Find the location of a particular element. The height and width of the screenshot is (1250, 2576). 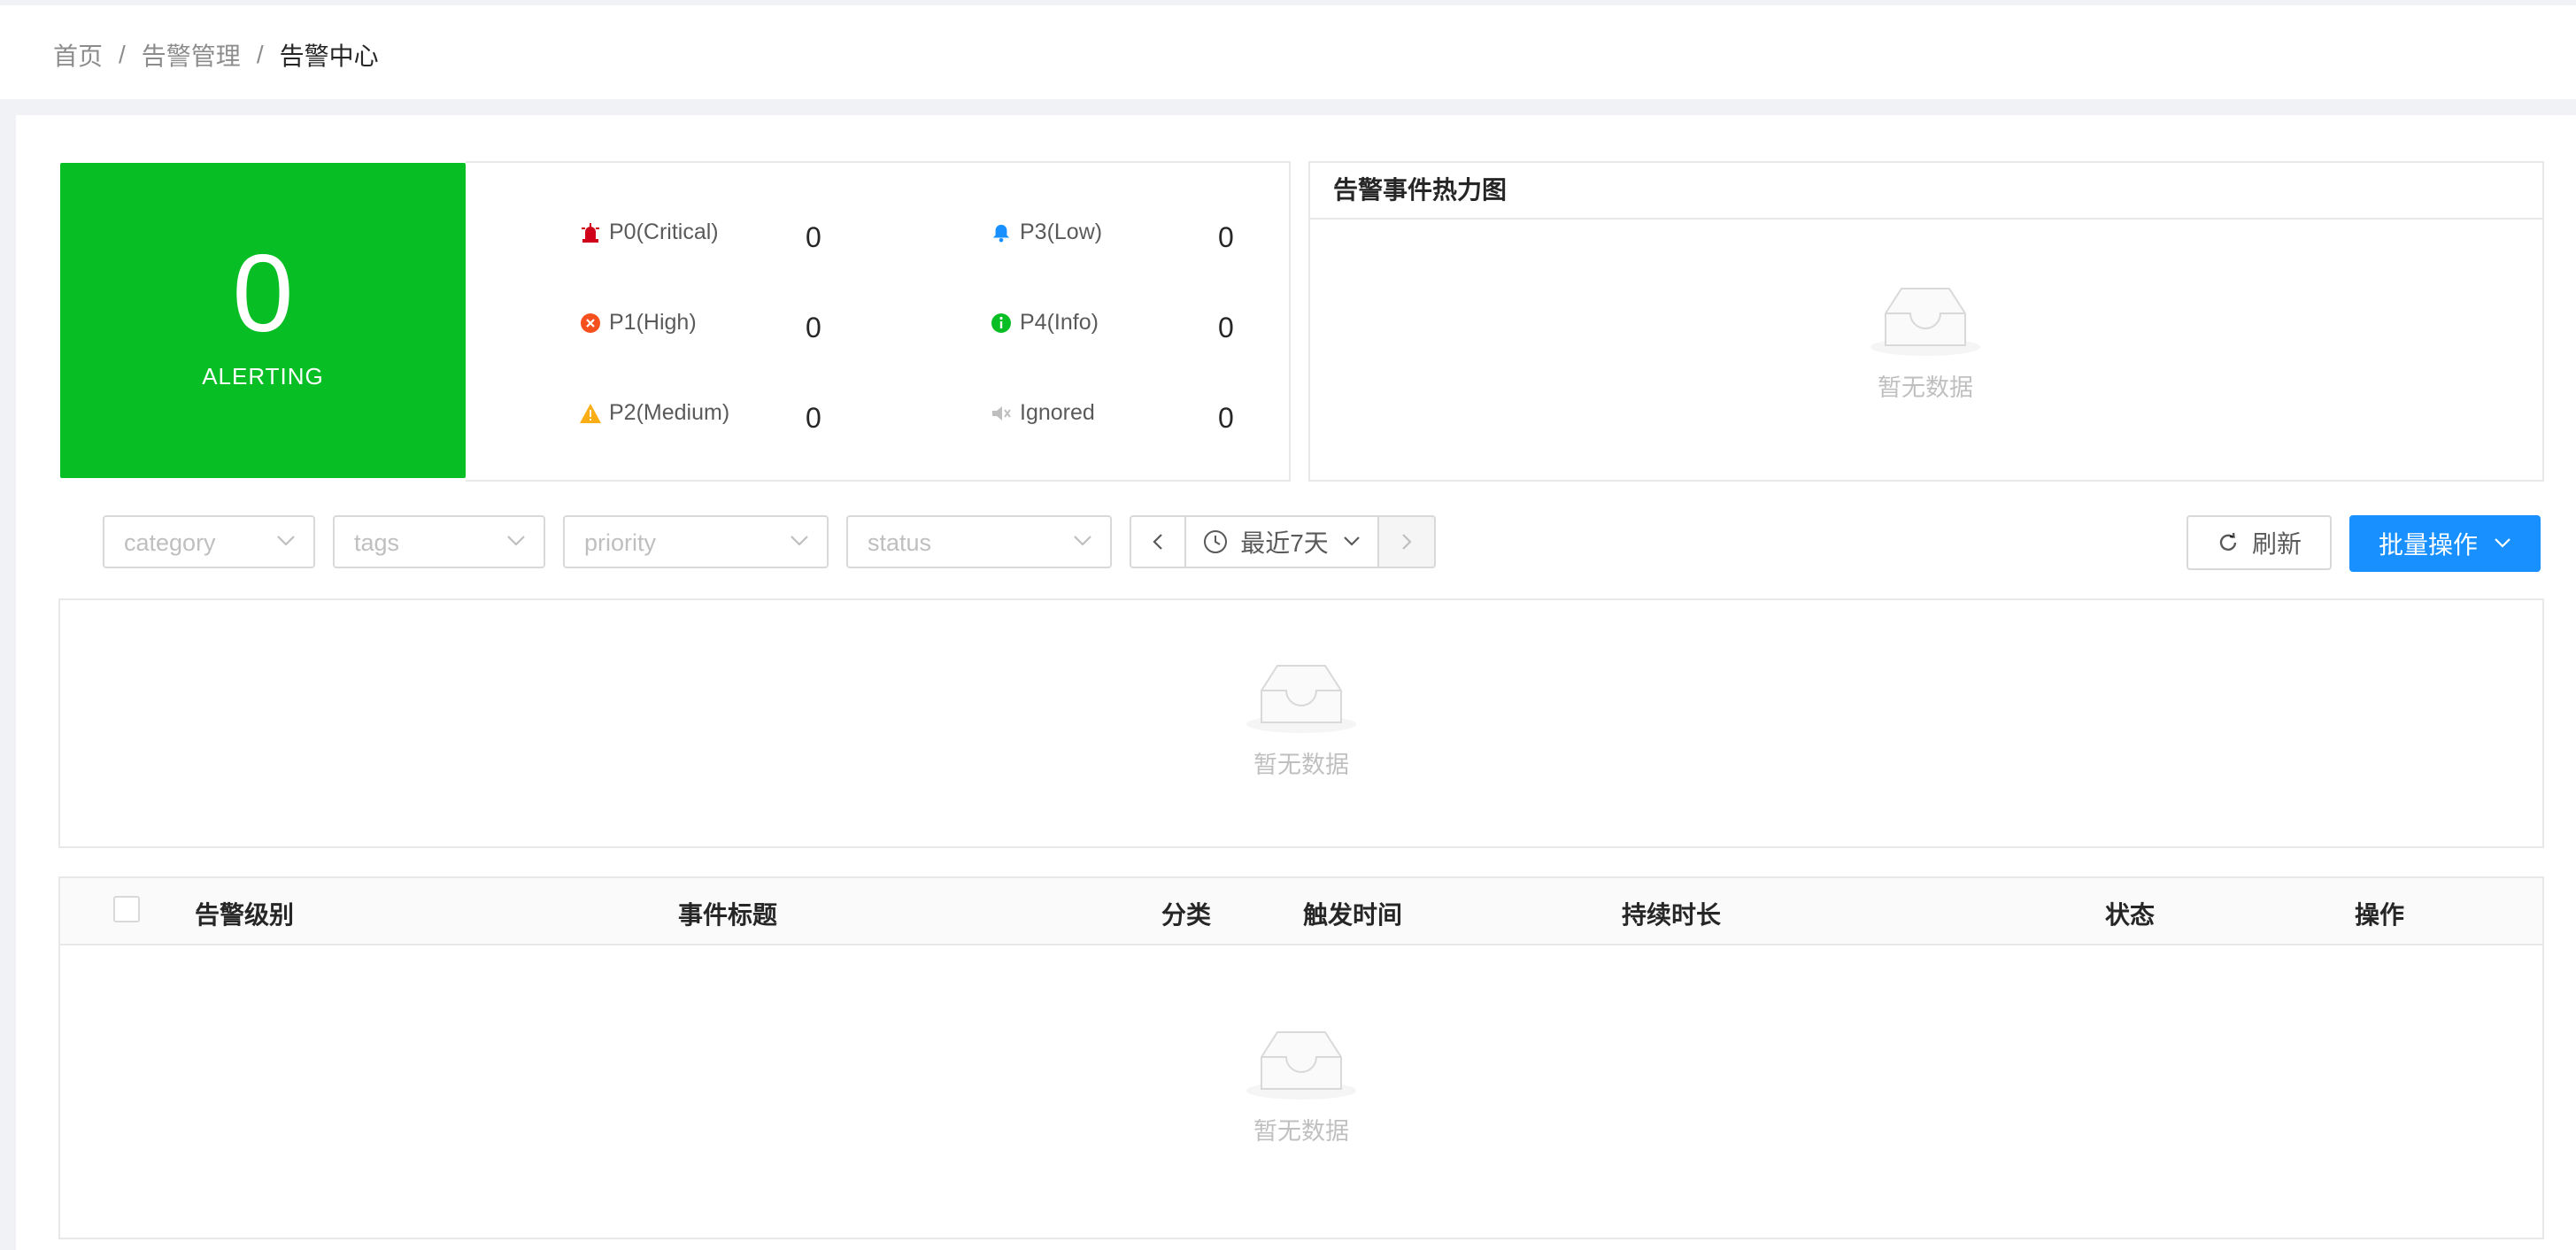

table-header: 告警级别 事件标题 分类 触发时间 持续时长 状态 操作 is located at coordinates (1301, 911).